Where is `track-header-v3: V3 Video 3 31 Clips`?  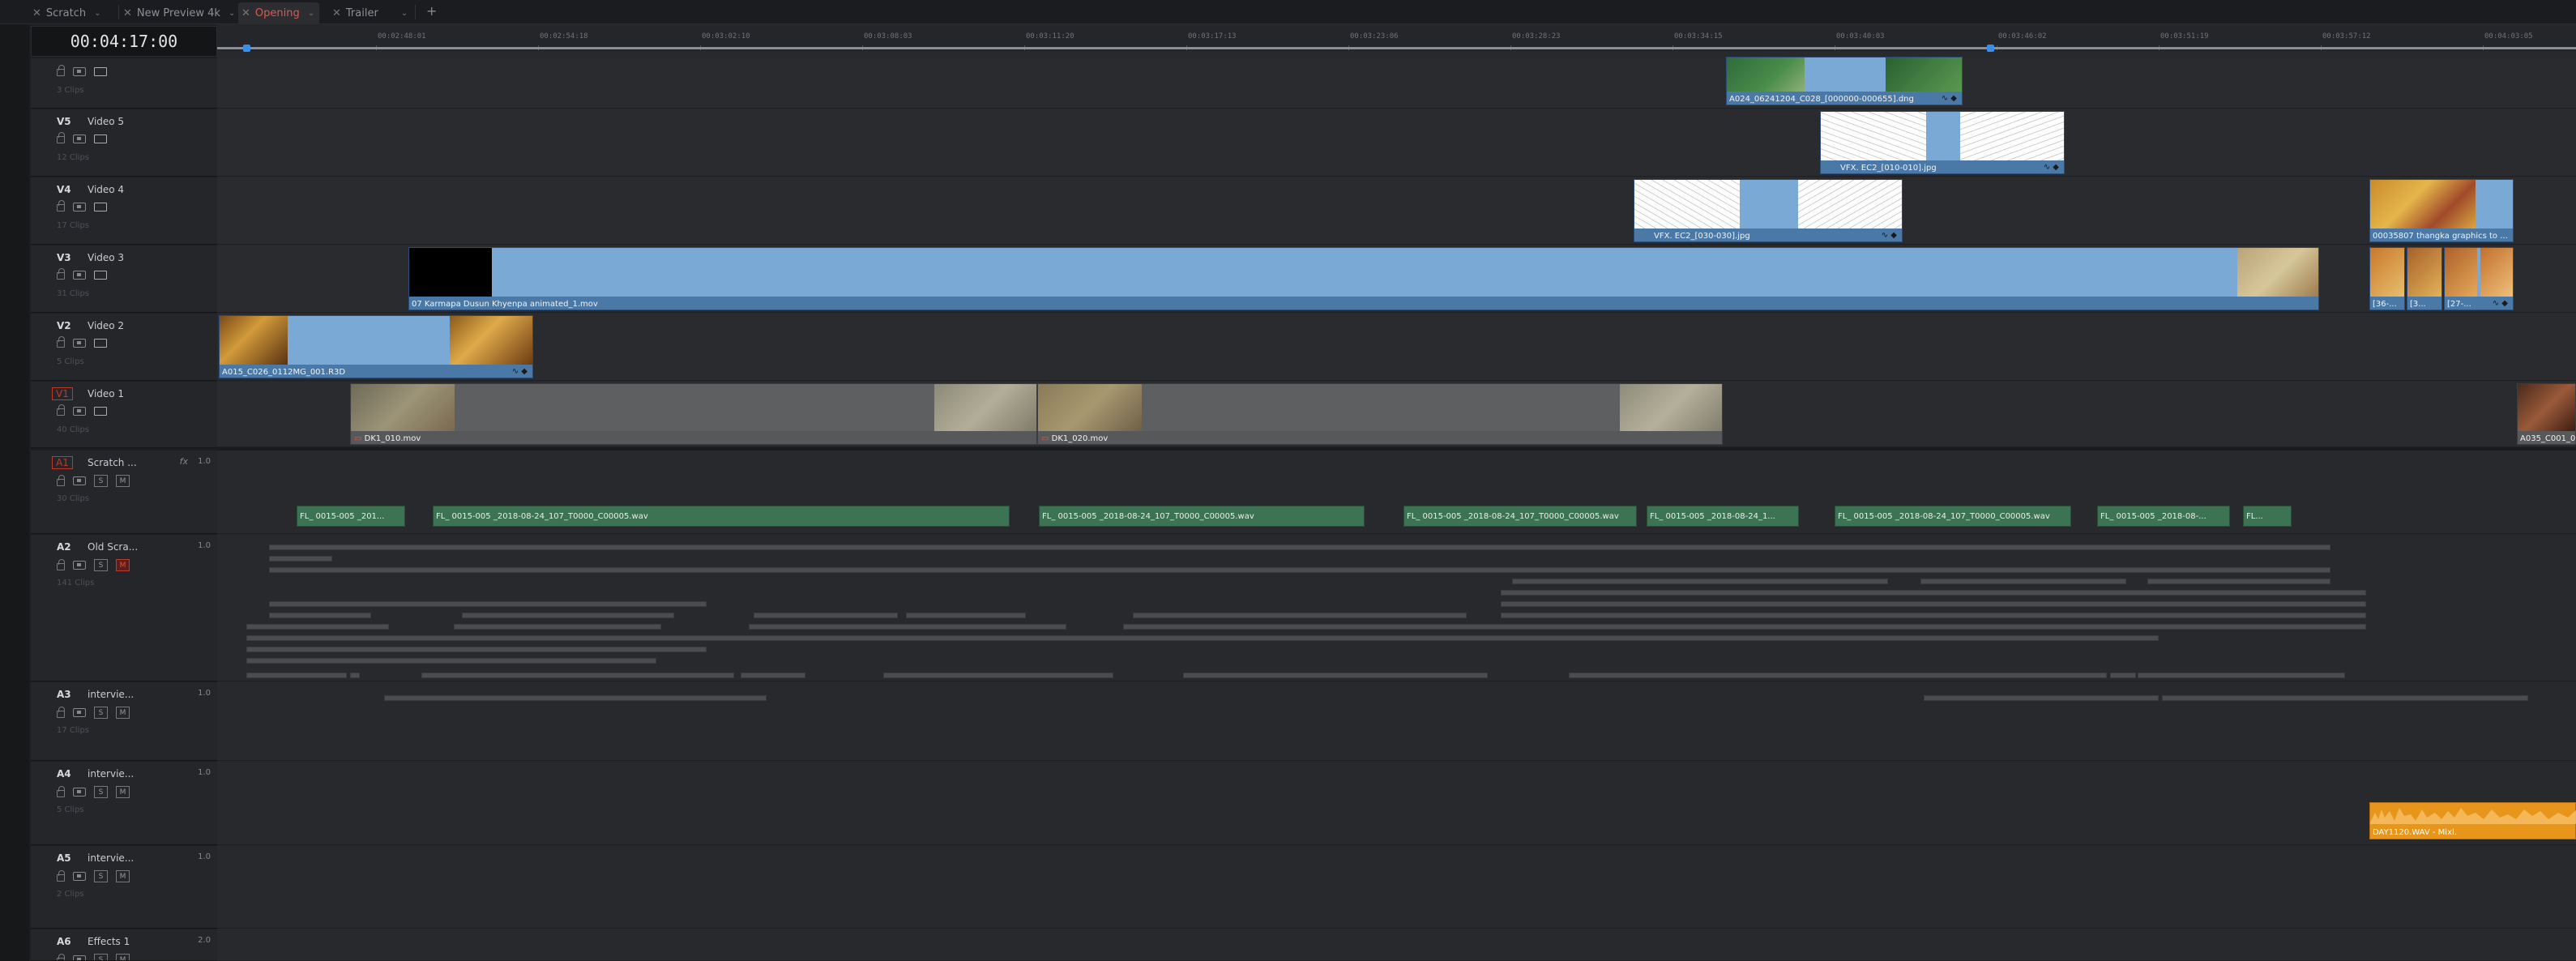 track-header-v3: V3 Video 3 31 Clips is located at coordinates (124, 279).